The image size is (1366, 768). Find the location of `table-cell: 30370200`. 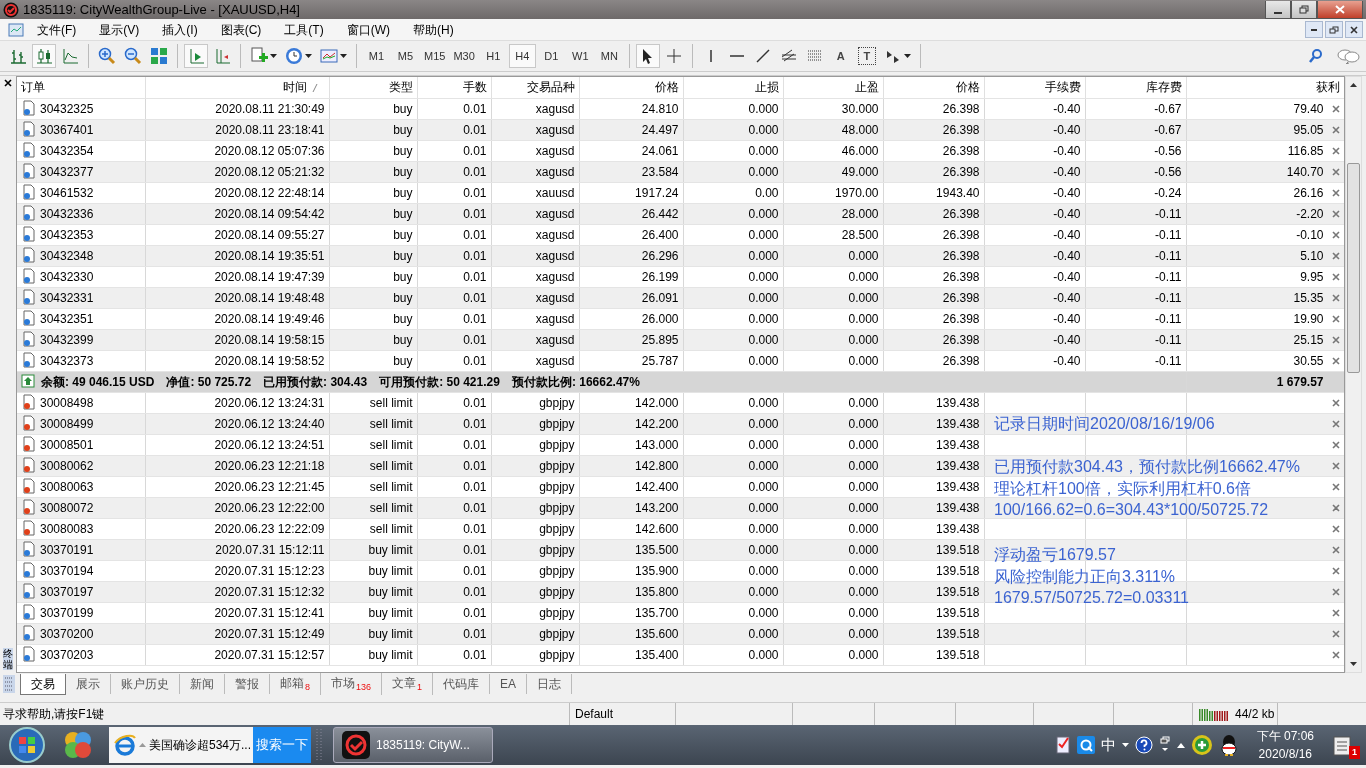

table-cell: 30370200 is located at coordinates (67, 633).